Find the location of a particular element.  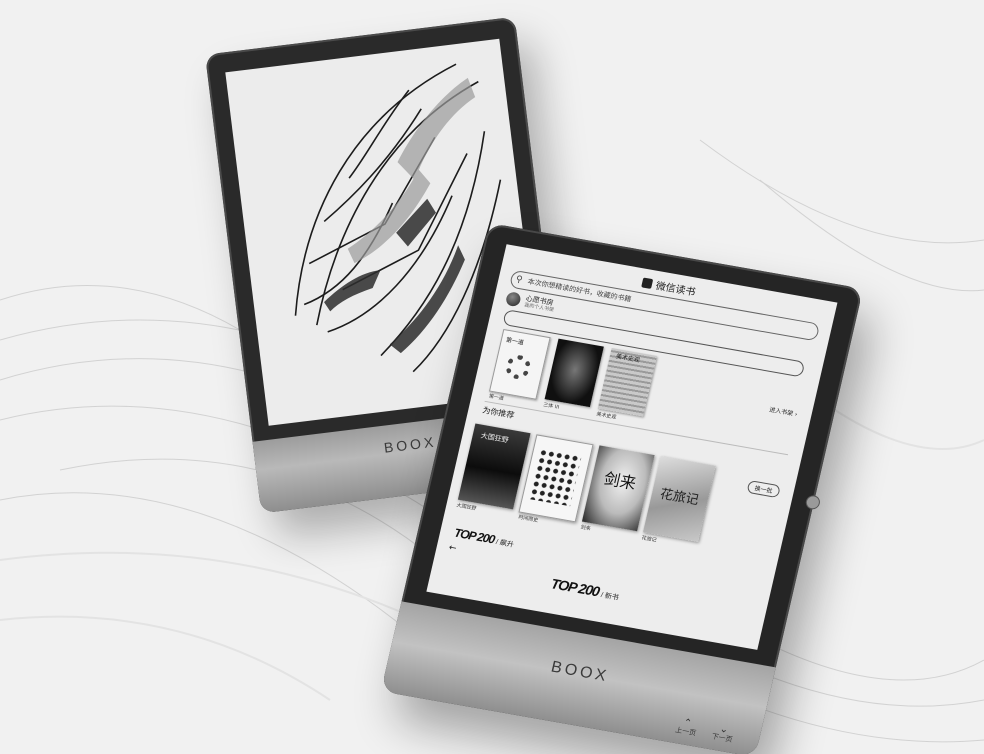

book-caption: 三体 III is located at coordinates (551, 406).